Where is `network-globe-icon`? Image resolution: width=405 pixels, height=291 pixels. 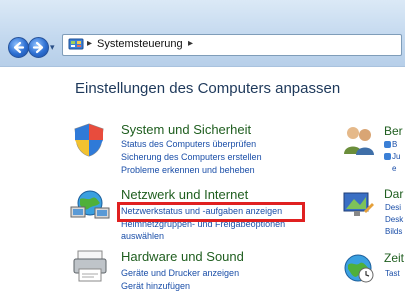 network-globe-icon is located at coordinates (90, 205).